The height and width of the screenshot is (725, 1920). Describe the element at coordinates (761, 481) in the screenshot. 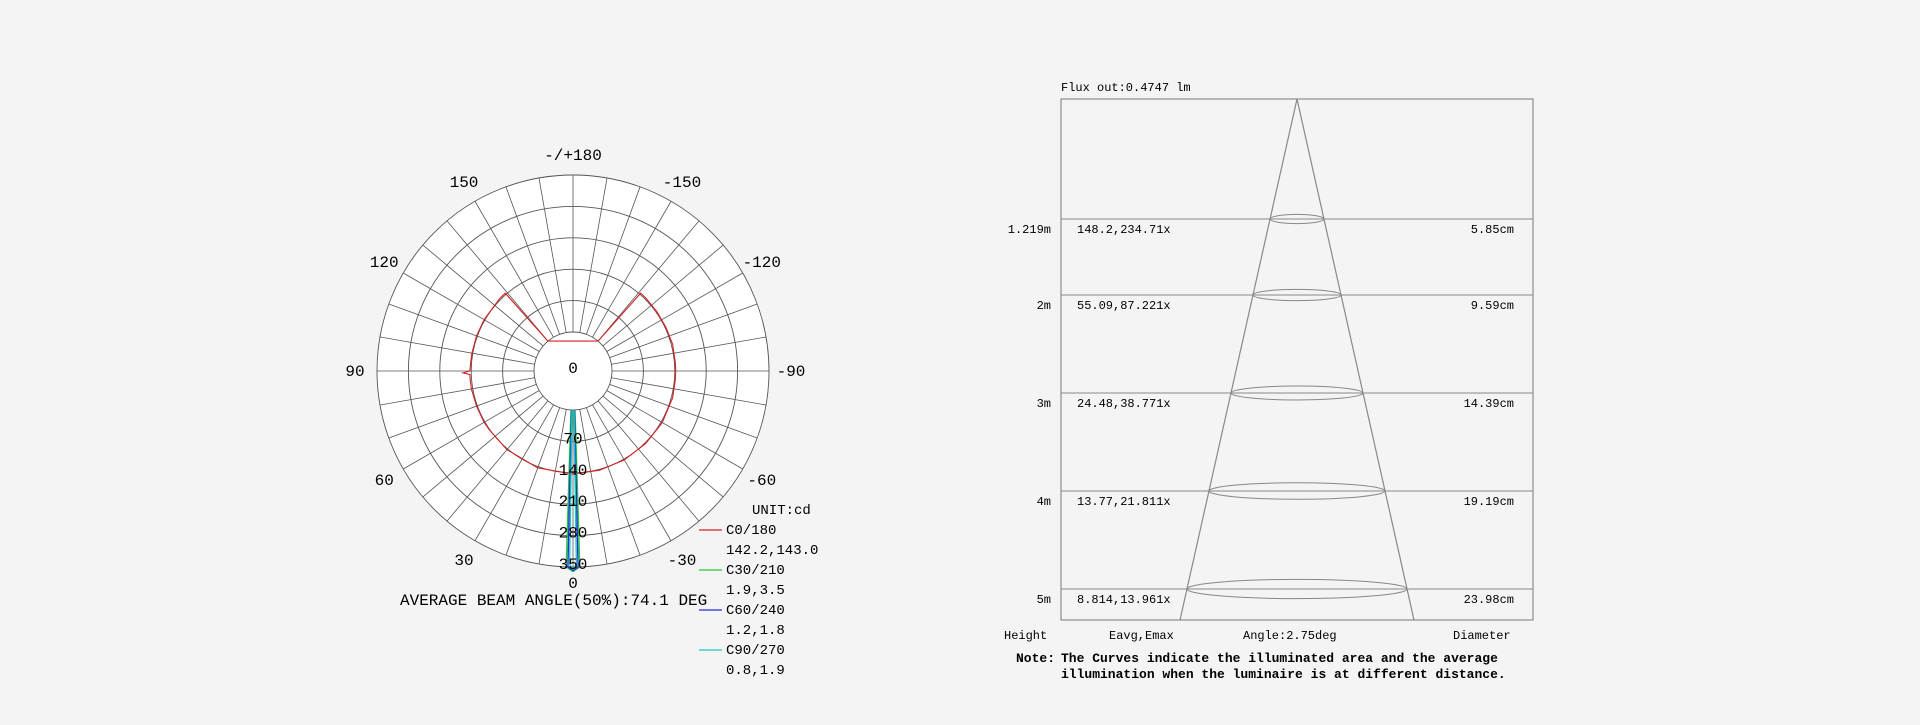

I see `polar-angle-label: -60` at that location.